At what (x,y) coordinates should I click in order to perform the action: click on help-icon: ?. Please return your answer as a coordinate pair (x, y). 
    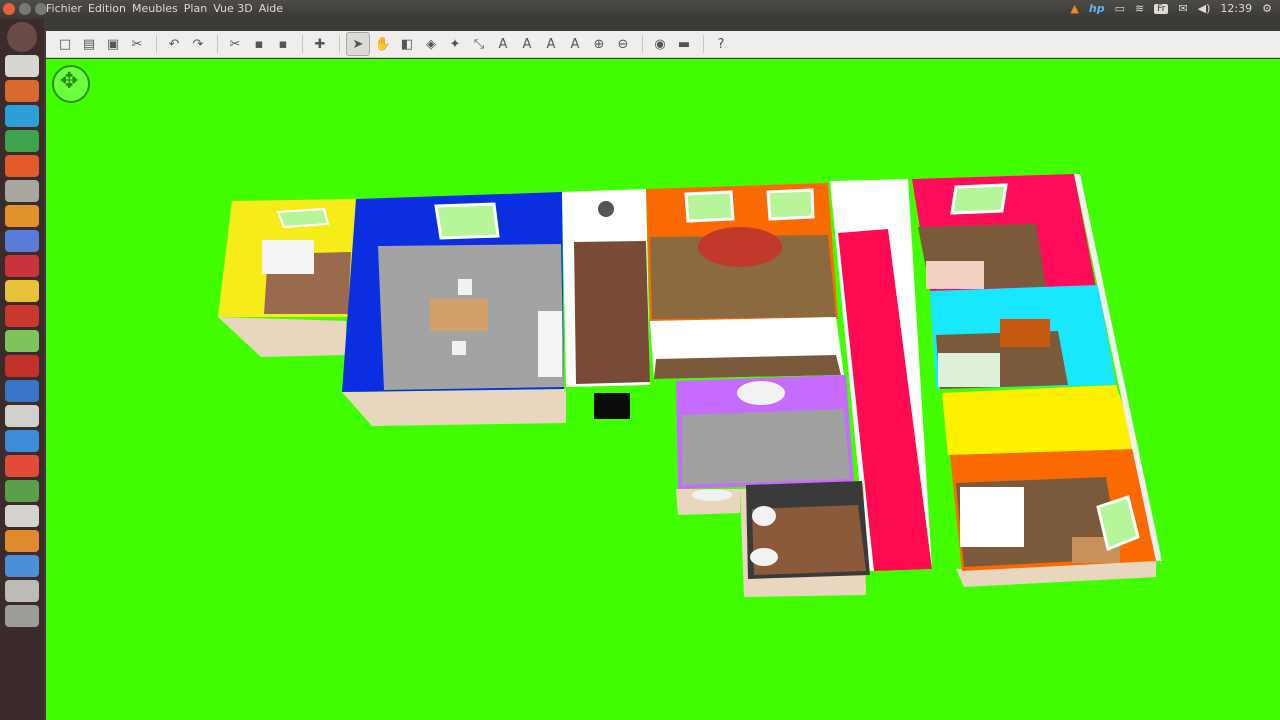
    Looking at the image, I should click on (721, 44).